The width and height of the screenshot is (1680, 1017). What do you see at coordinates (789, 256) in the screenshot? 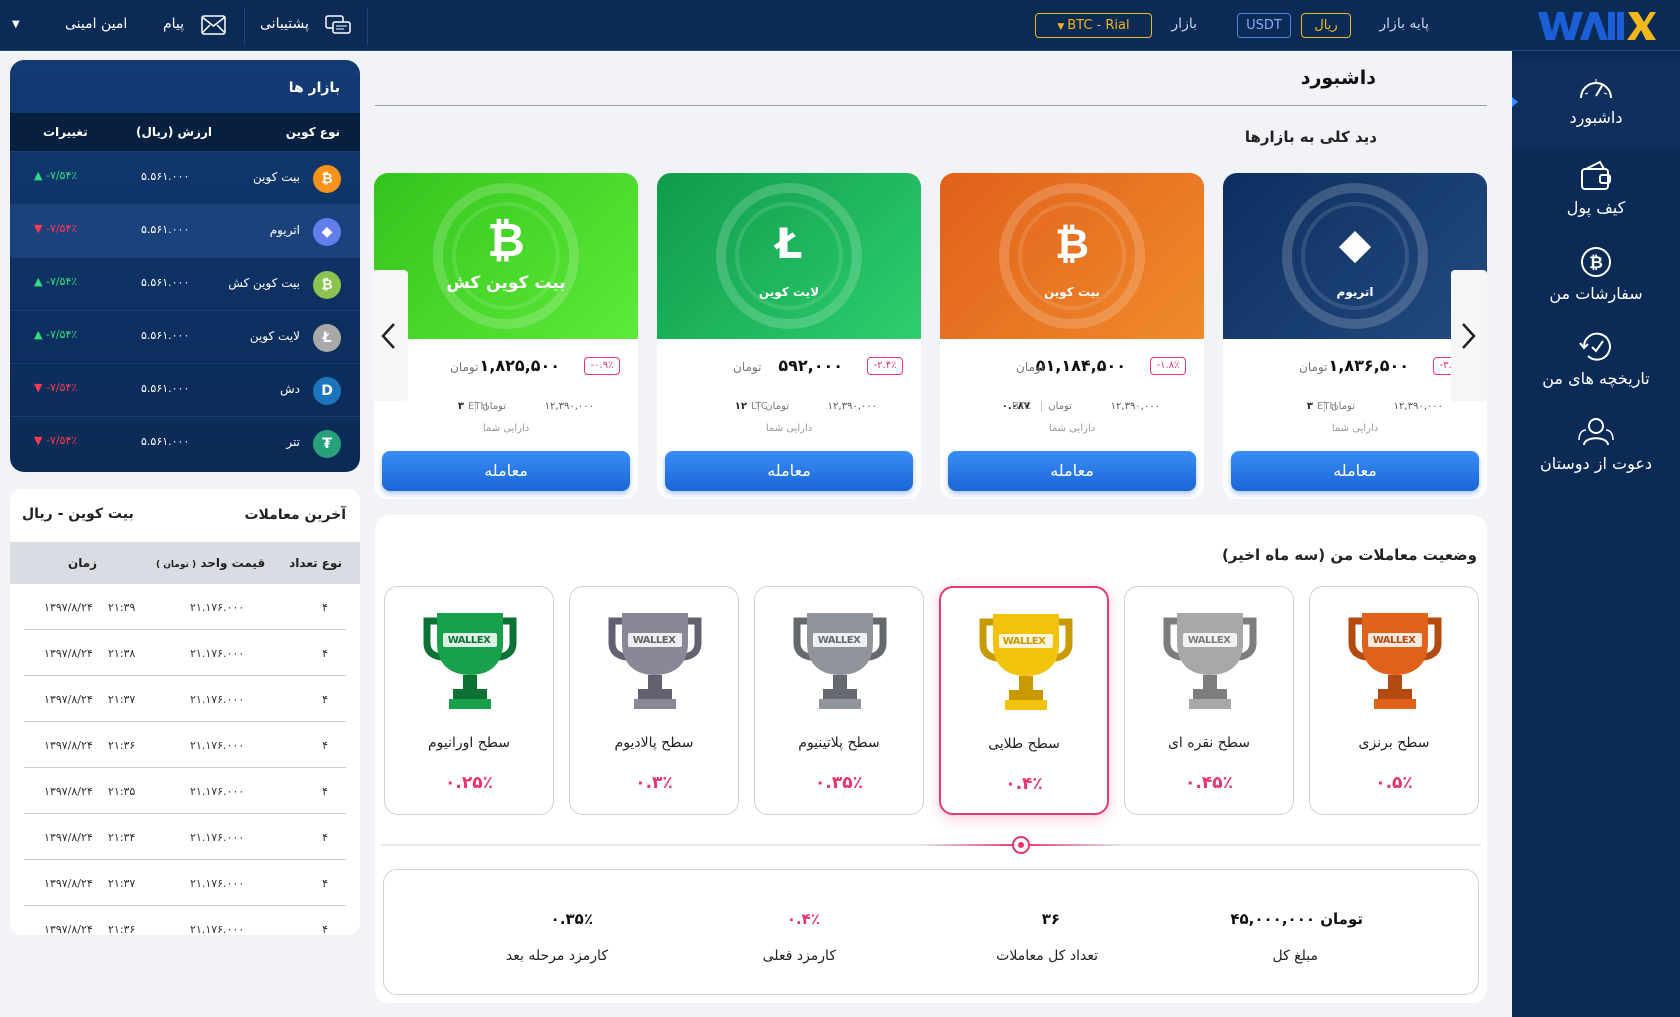
I see `market-card-image: Ł لایت کوین` at bounding box center [789, 256].